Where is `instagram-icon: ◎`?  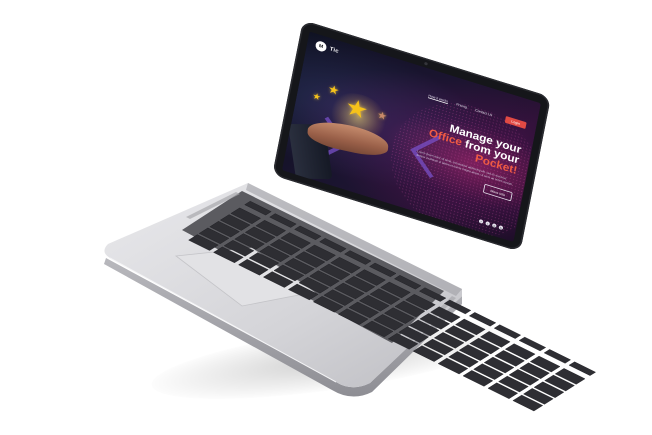
instagram-icon: ◎ is located at coordinates (494, 226).